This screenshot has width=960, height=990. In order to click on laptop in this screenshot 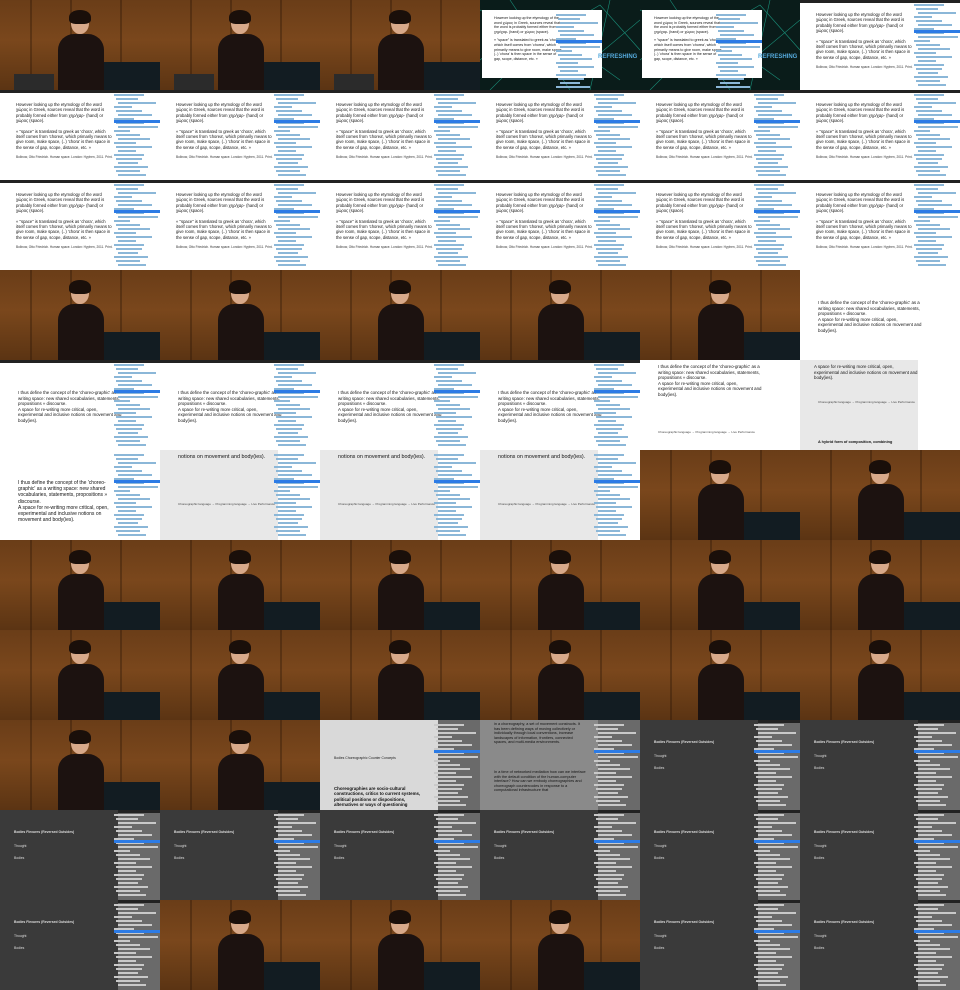, I will do `click(354, 82)`.